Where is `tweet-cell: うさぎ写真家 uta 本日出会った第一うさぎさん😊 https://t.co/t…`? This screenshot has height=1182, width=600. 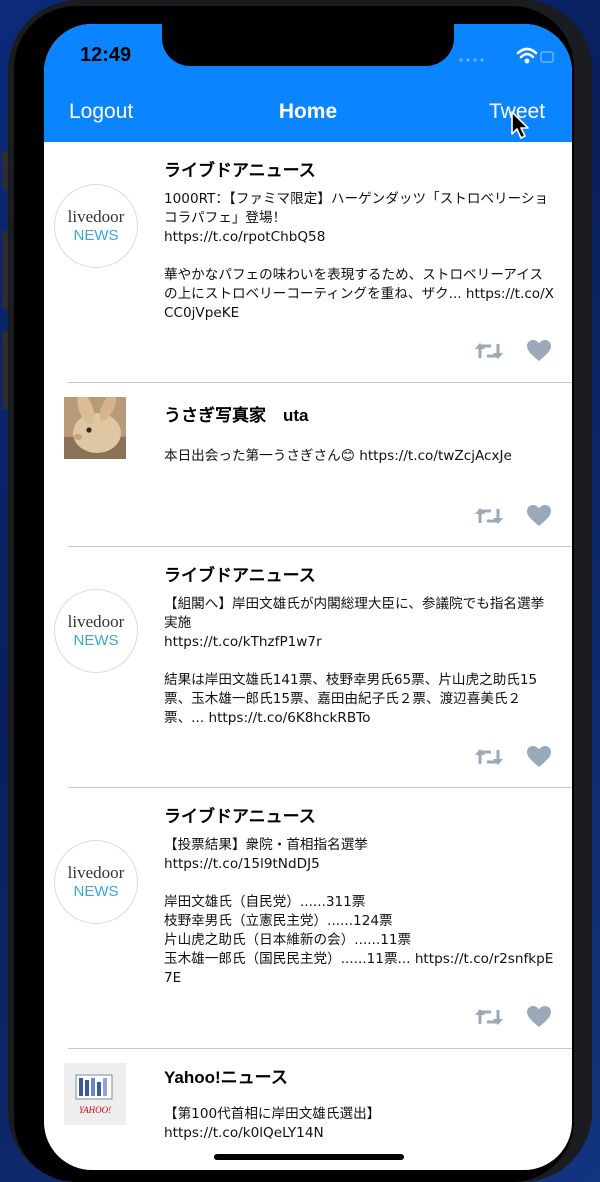 tweet-cell: うさぎ写真家 uta 本日出会った第一うさぎさん😊 https://t.co/t… is located at coordinates (308, 464).